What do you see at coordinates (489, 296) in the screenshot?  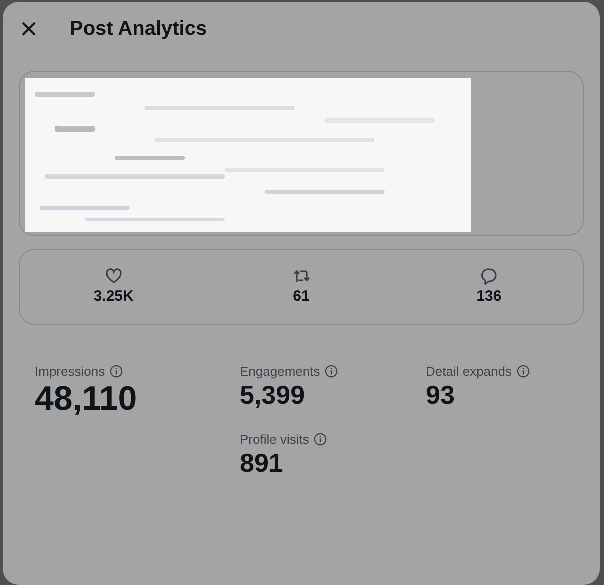 I see `count-value: 136` at bounding box center [489, 296].